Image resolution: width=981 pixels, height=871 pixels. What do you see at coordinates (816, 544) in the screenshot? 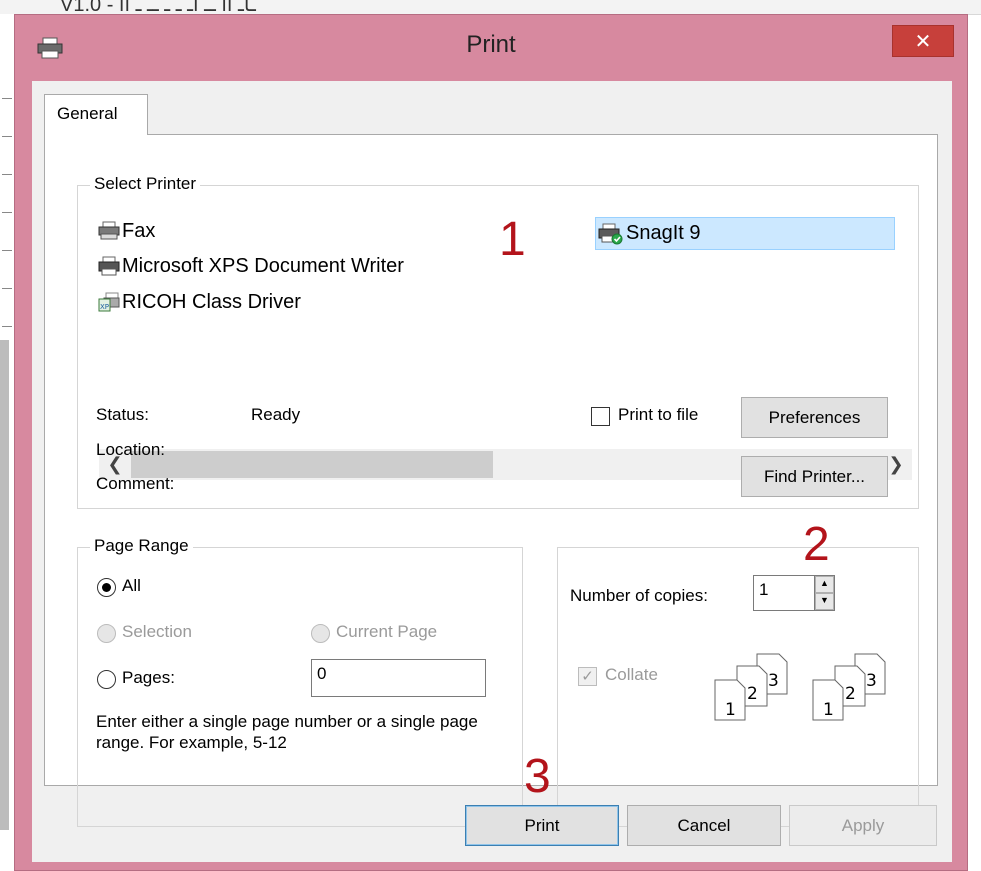
I see `annotation-number-2: 2` at bounding box center [816, 544].